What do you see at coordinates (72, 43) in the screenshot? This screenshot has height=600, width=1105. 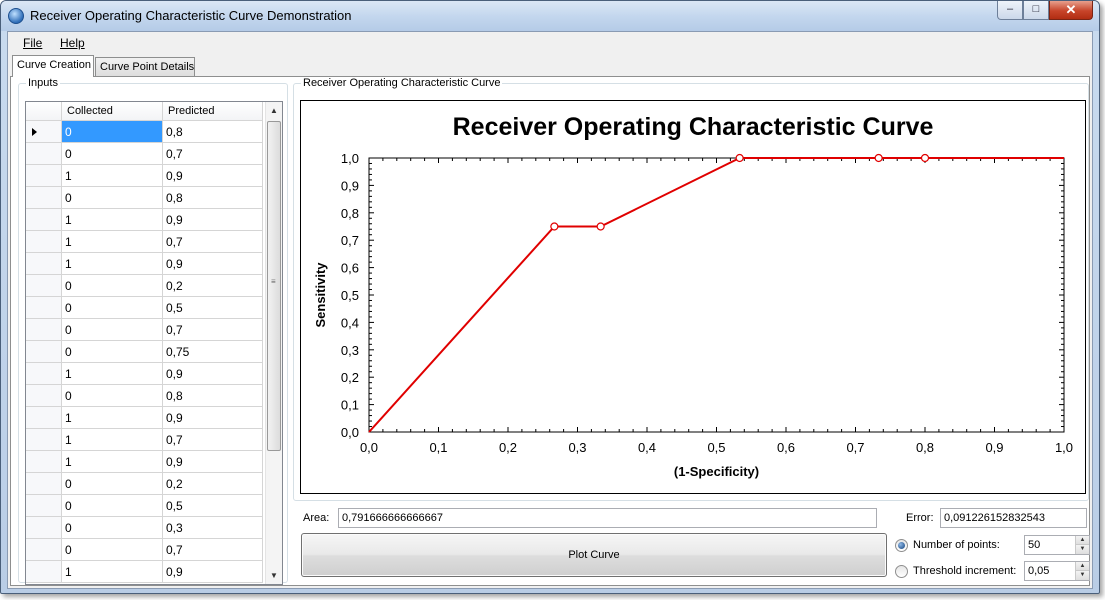 I see `menu-help: Help` at bounding box center [72, 43].